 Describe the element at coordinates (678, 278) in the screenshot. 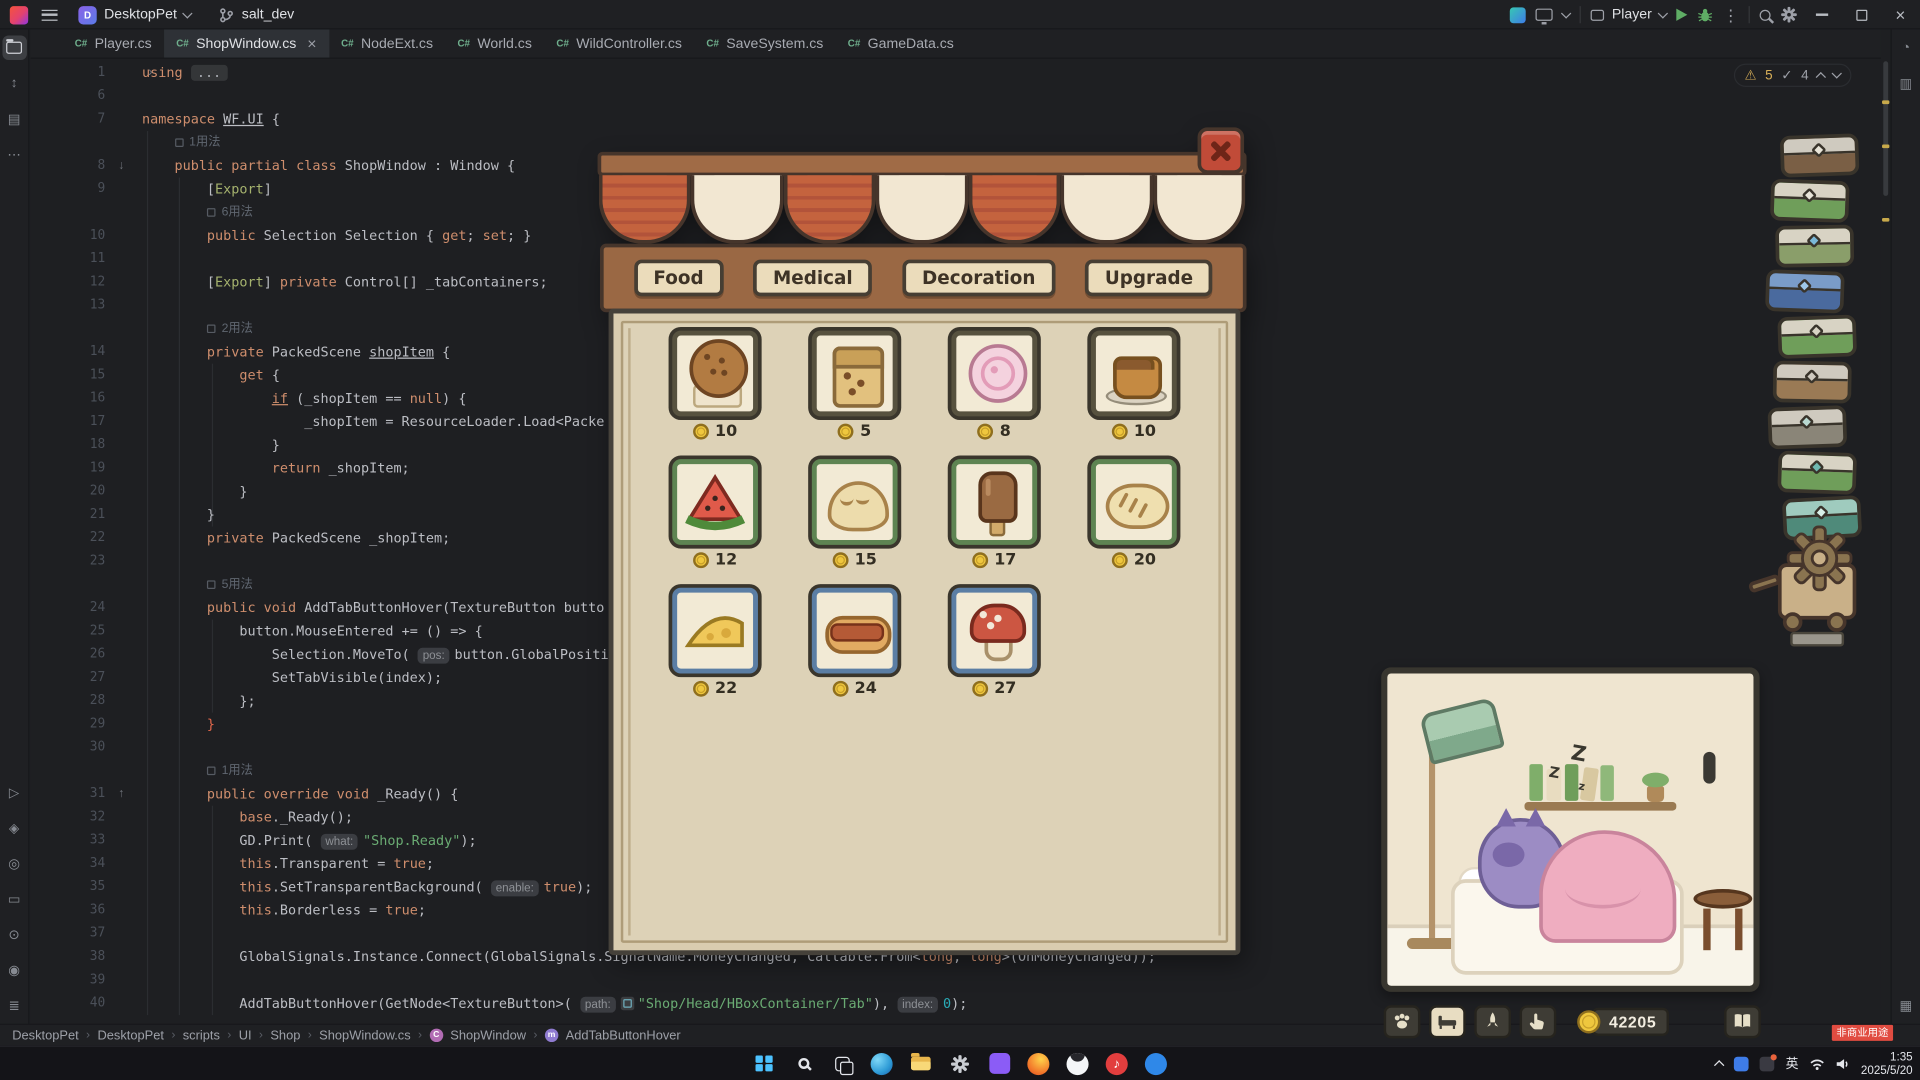

I see `shop-tab-food: Food` at that location.